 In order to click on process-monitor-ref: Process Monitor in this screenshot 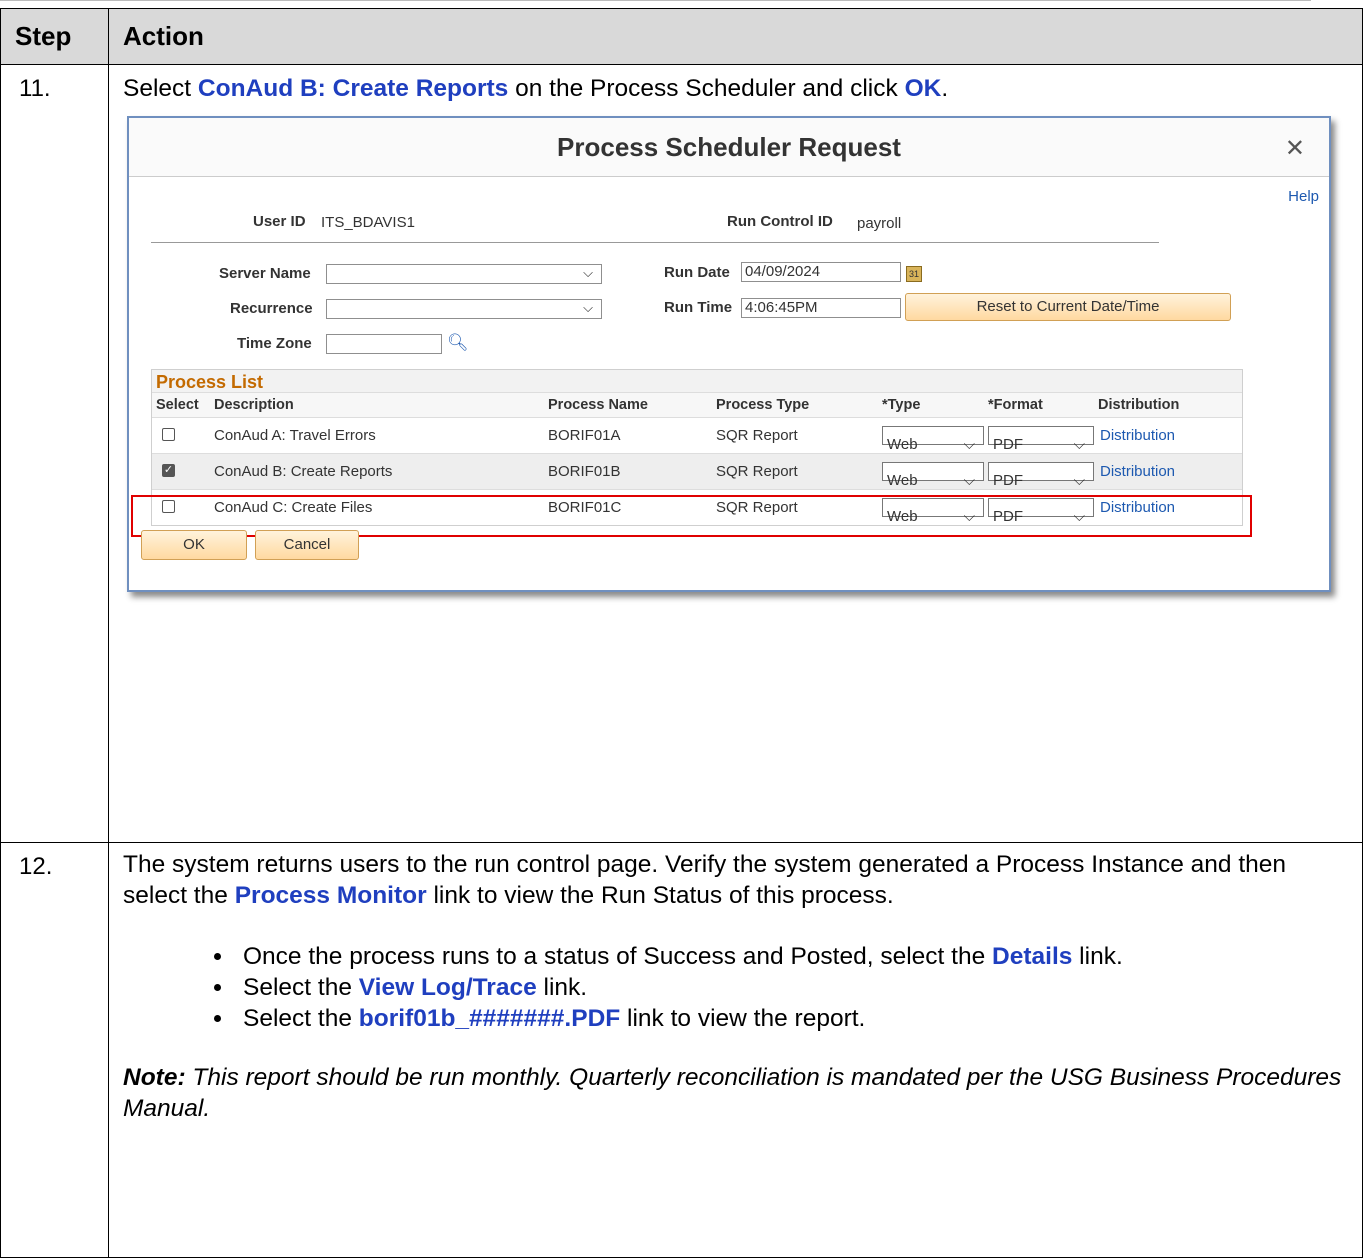, I will do `click(330, 895)`.